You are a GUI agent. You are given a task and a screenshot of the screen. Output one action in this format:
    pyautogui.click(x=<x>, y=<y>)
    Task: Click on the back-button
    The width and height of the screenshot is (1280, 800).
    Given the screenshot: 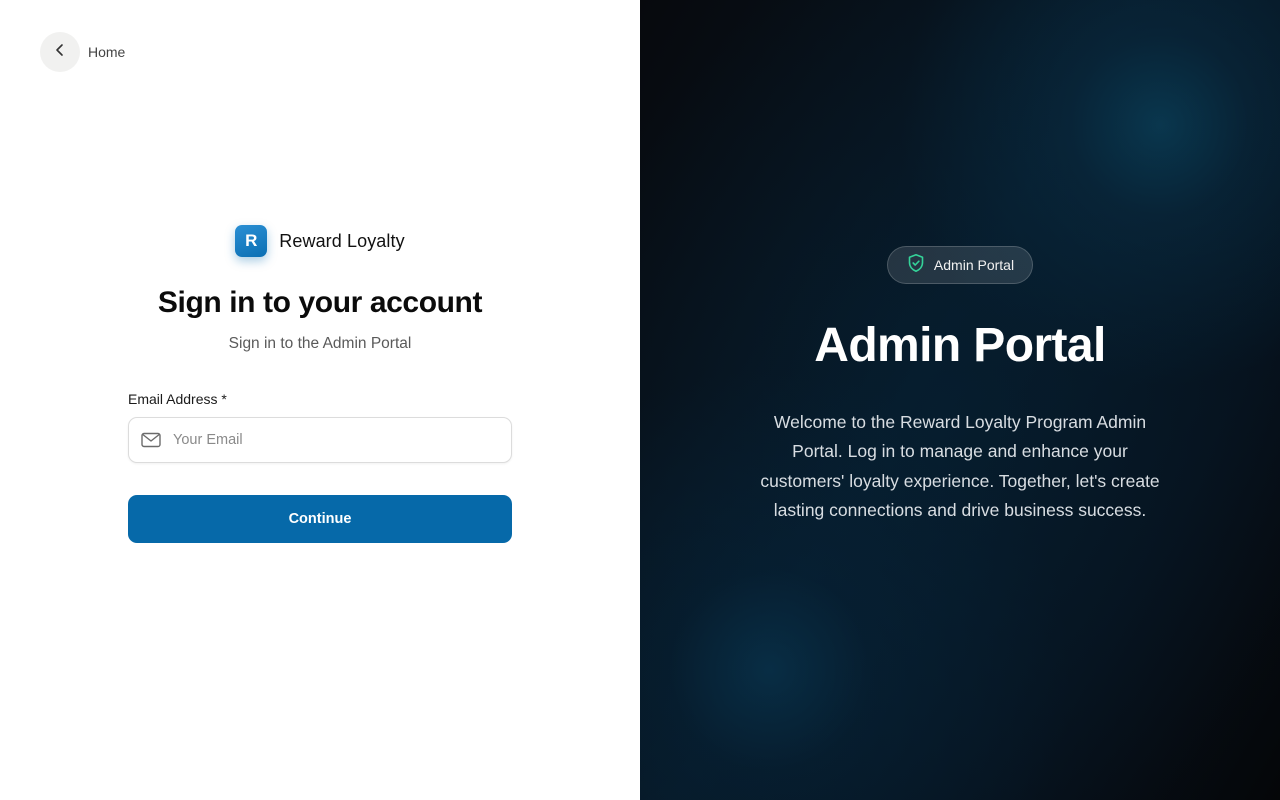 What is the action you would take?
    pyautogui.click(x=60, y=52)
    